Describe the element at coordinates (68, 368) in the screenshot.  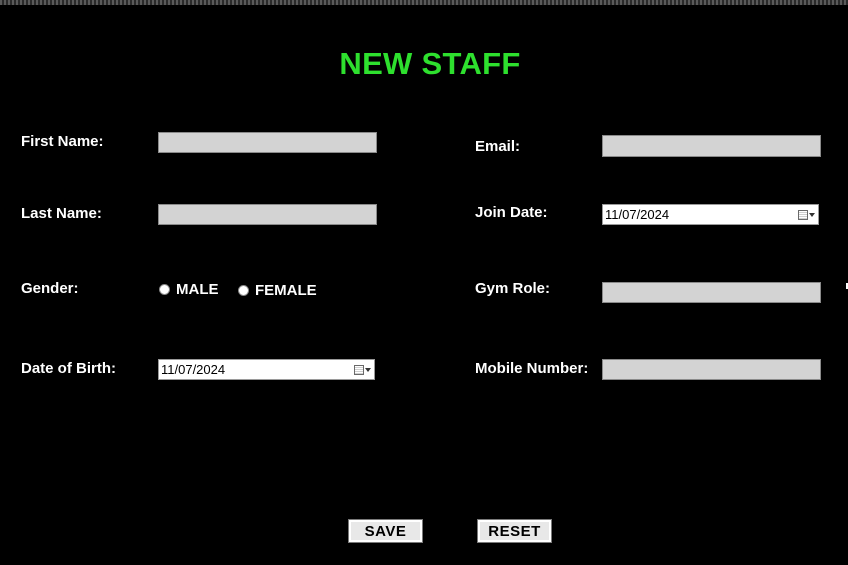
I see `dob-label: Date of Birth:` at that location.